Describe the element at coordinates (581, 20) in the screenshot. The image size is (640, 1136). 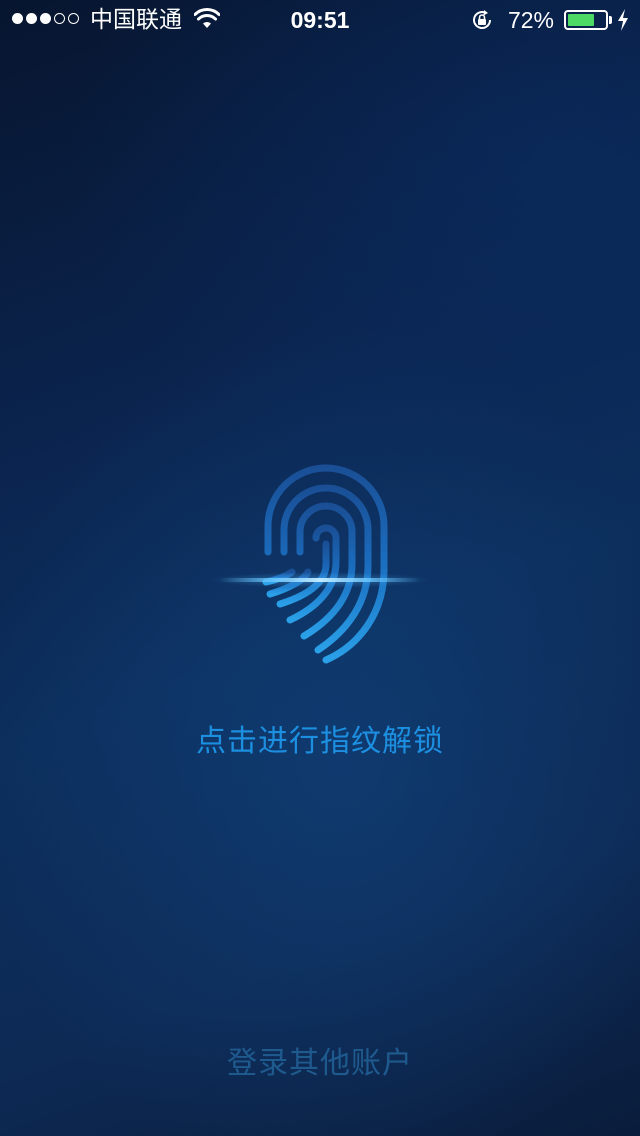
I see `battery-level-fill` at that location.